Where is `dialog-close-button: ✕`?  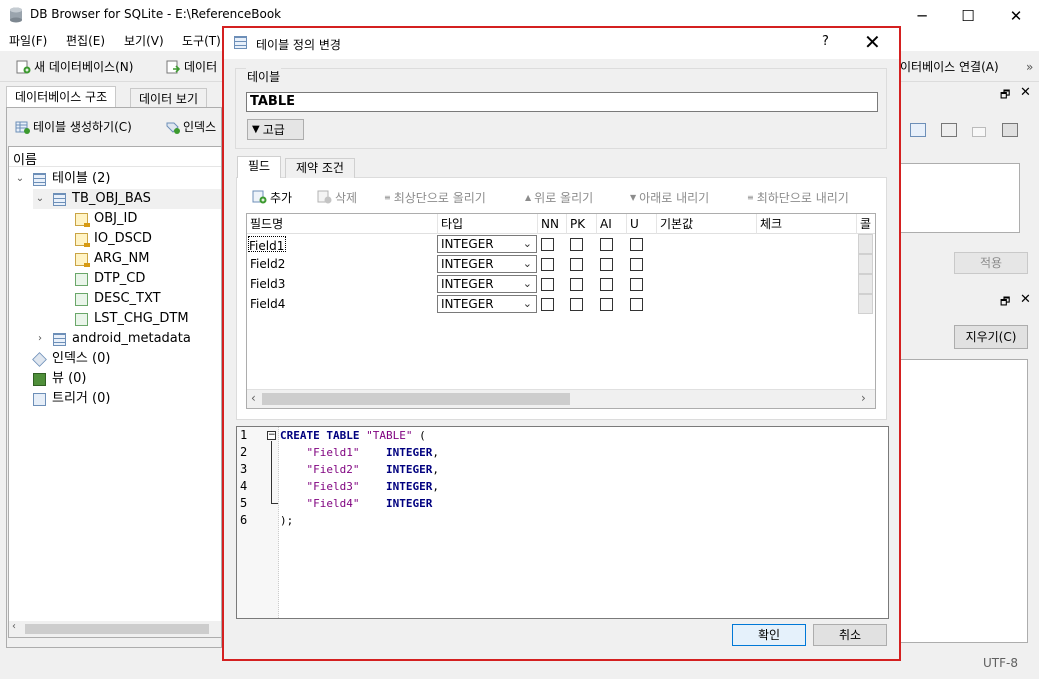
dialog-close-button: ✕ is located at coordinates (872, 42).